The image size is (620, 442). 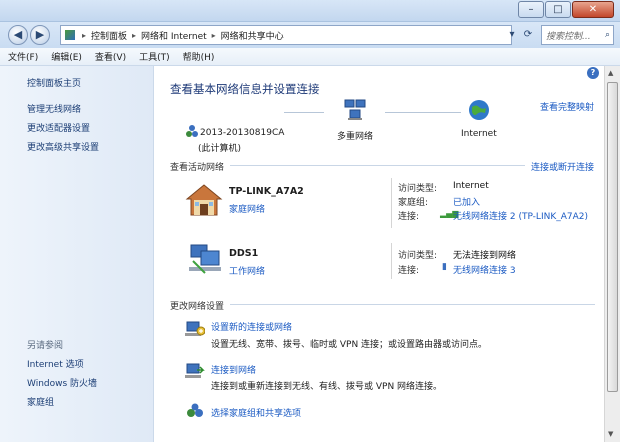 I want to click on multiple-networks-icon, so click(x=355, y=109).